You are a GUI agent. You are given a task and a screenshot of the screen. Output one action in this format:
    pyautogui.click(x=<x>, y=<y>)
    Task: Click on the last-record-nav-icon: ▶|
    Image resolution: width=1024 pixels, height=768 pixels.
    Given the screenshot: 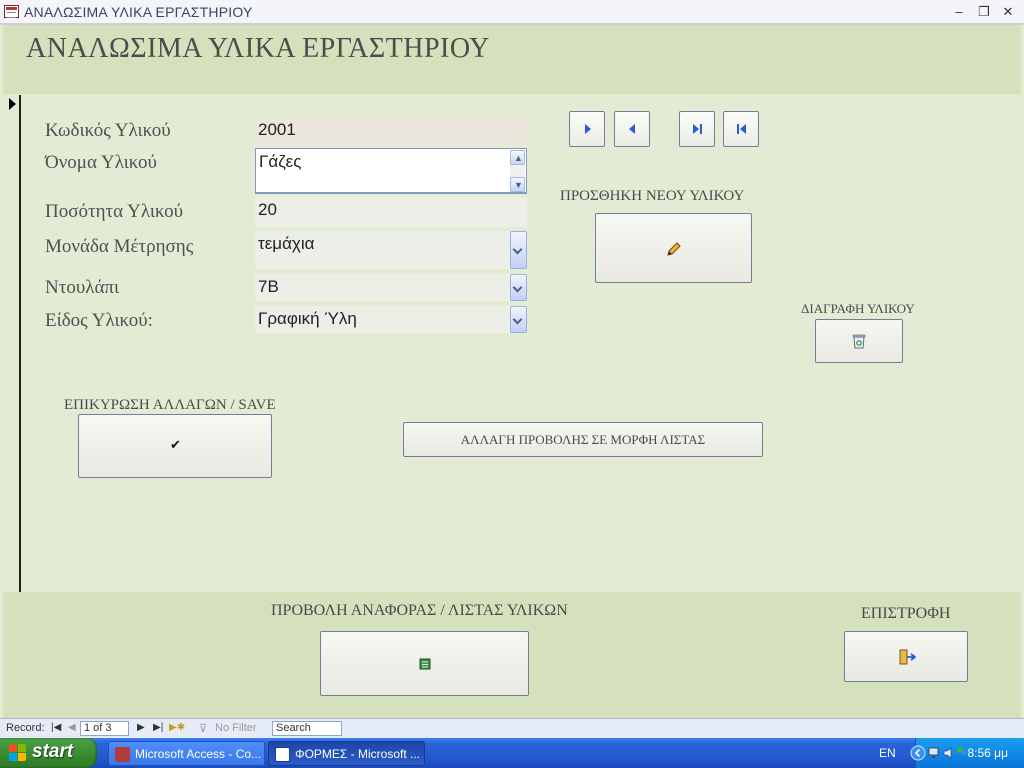 What is the action you would take?
    pyautogui.click(x=158, y=727)
    